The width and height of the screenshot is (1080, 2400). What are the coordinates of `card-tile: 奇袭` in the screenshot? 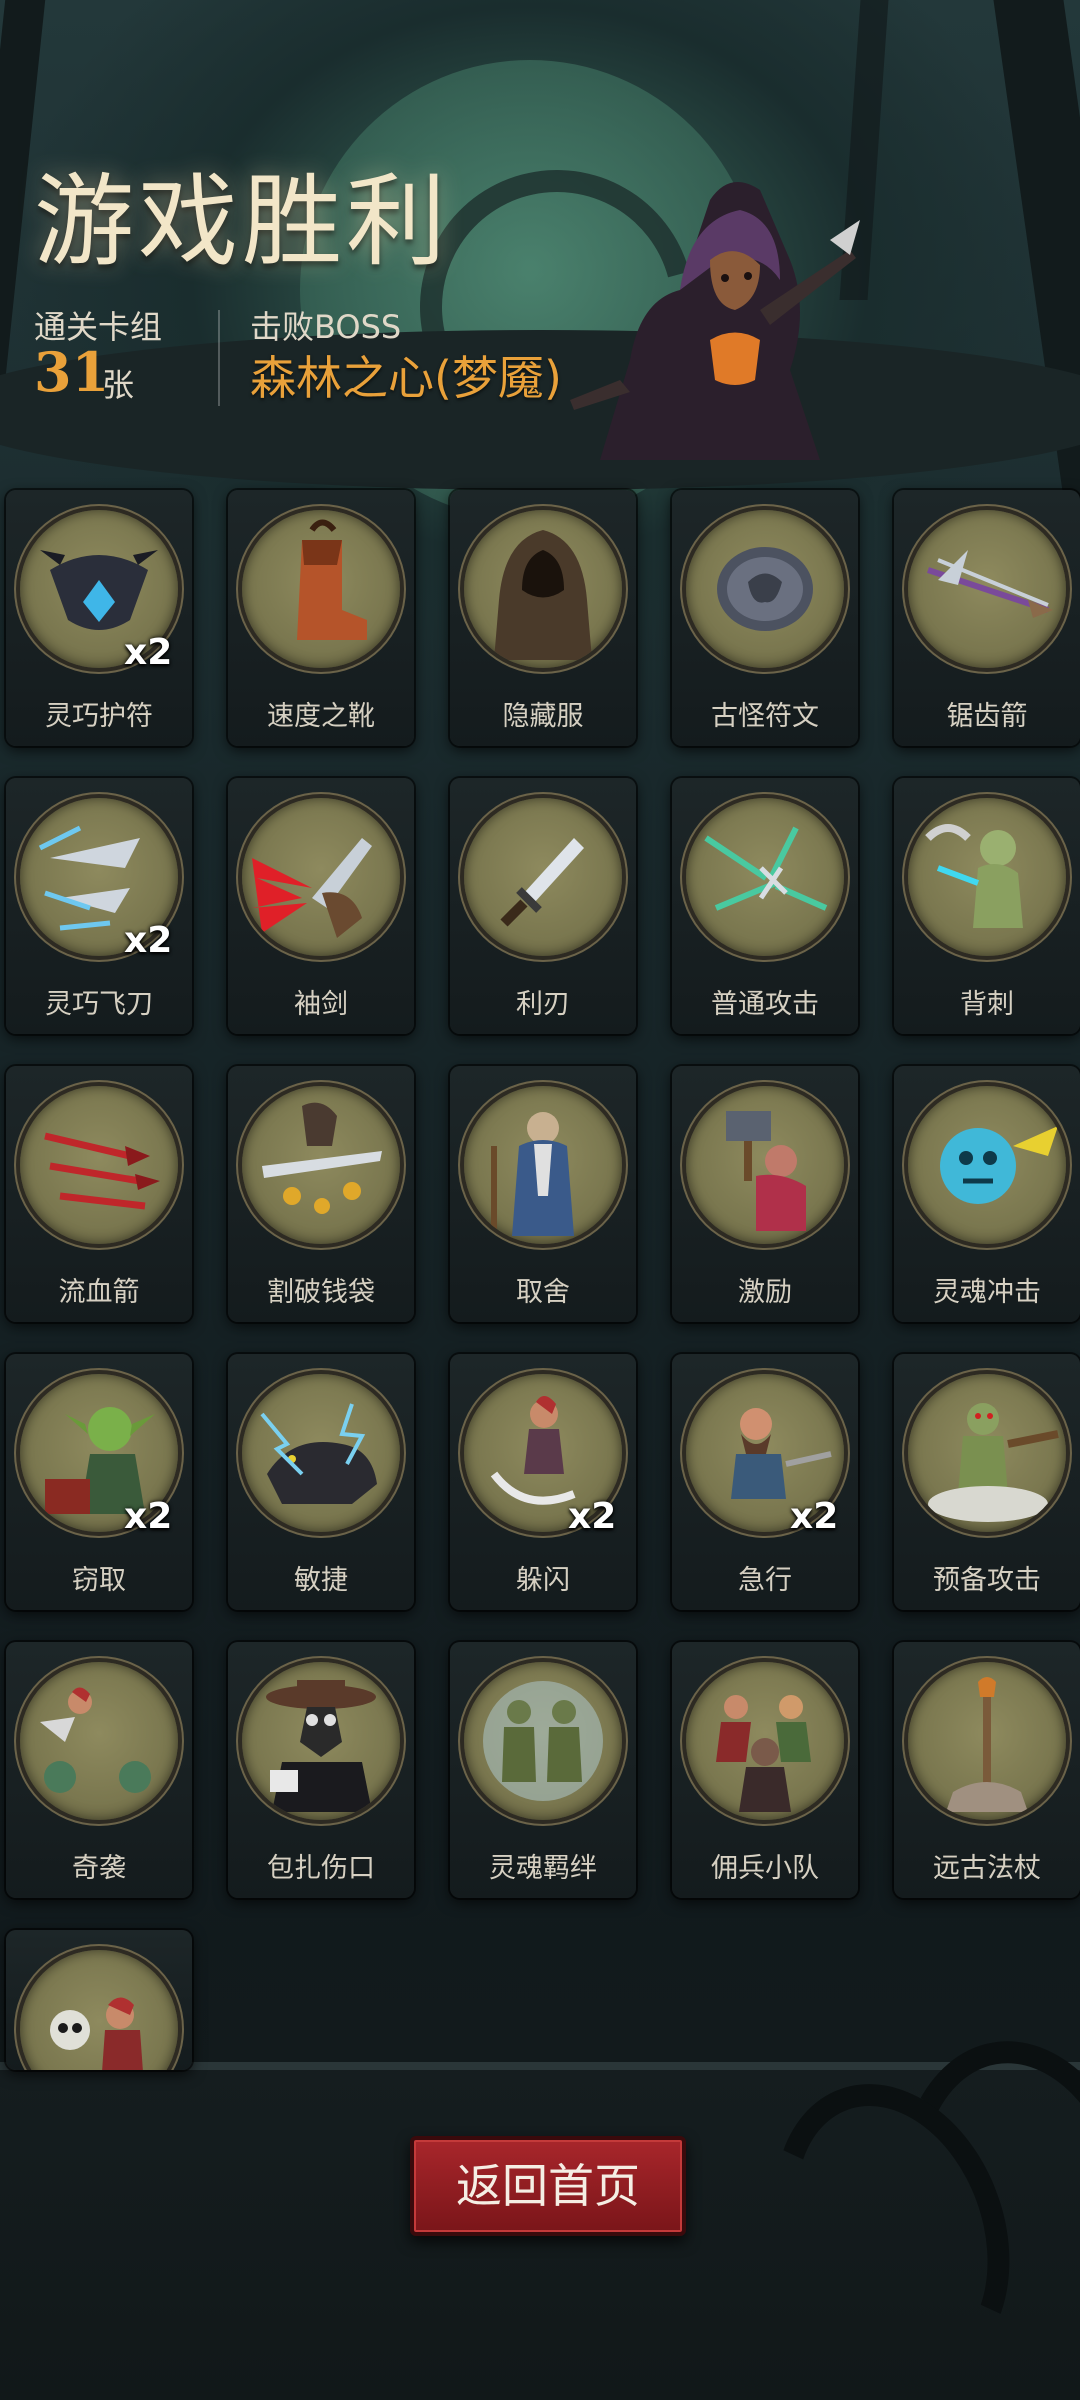 It's located at (99, 1770).